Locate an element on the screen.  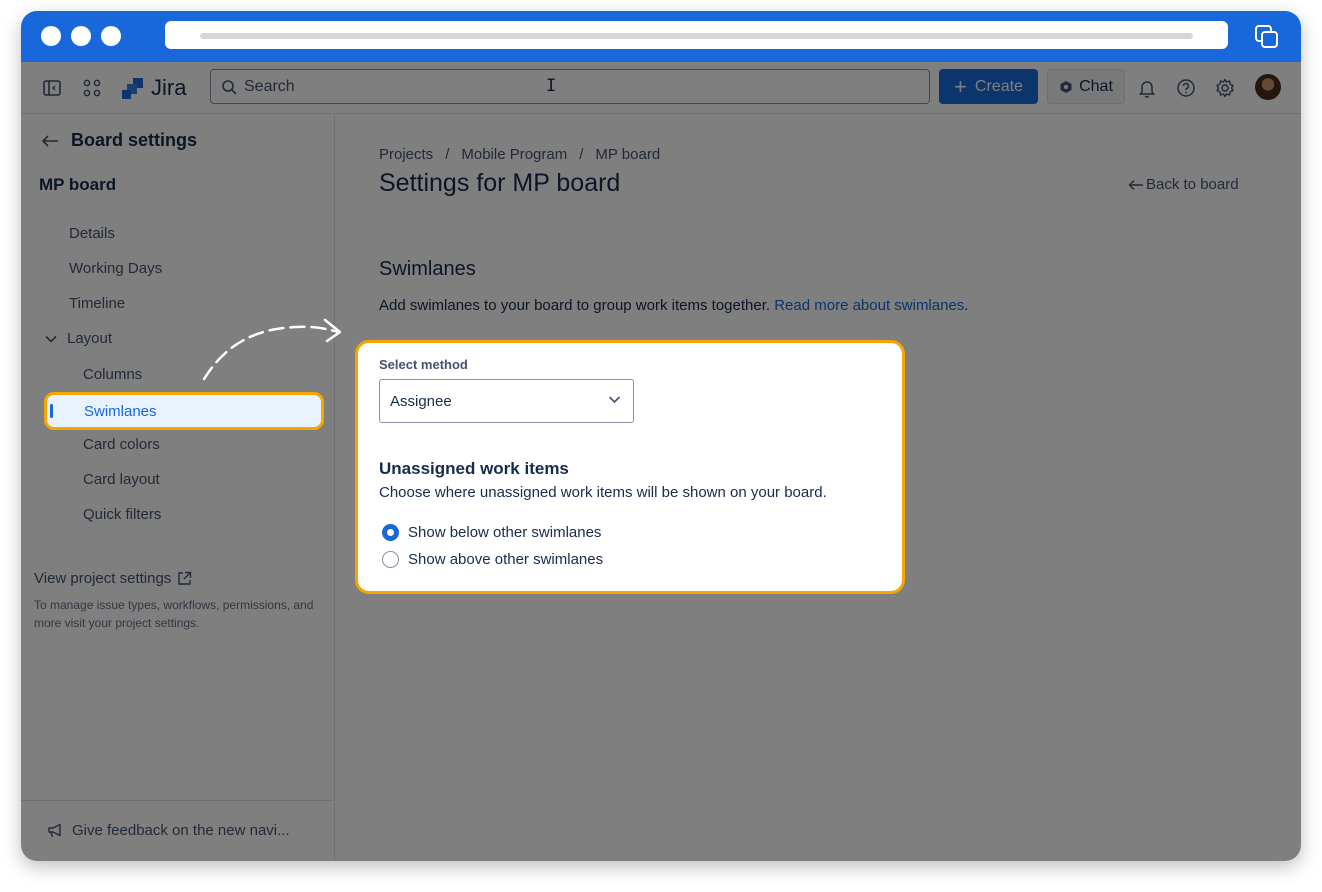
window-minimize-dot is located at coordinates (81, 36).